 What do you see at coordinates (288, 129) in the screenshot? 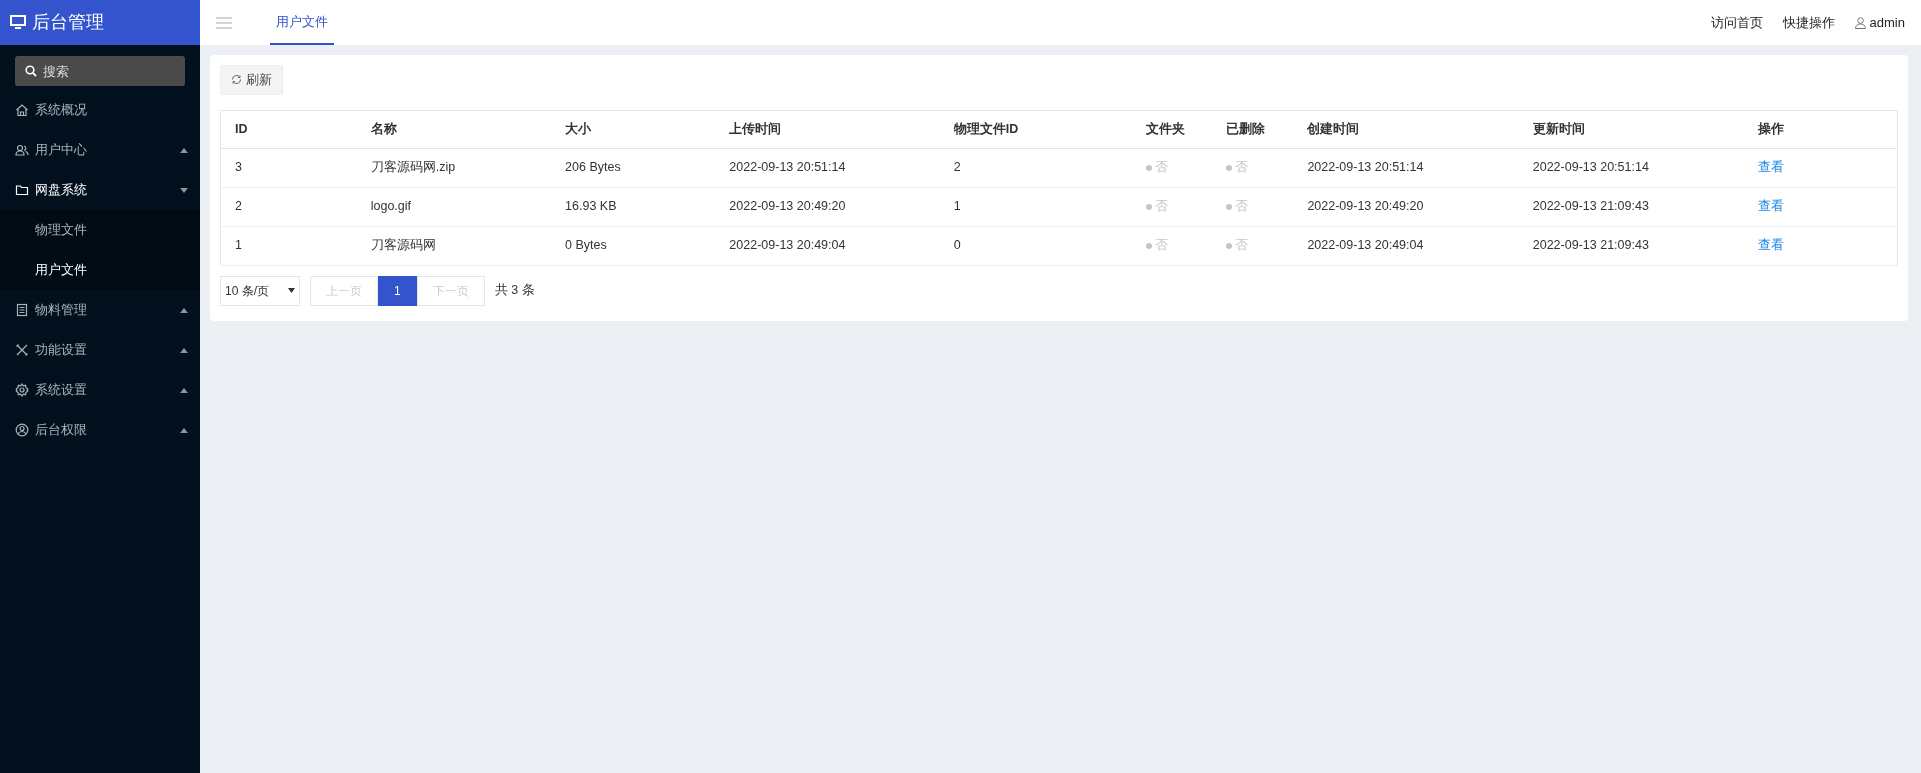
I see `column-header: ID` at bounding box center [288, 129].